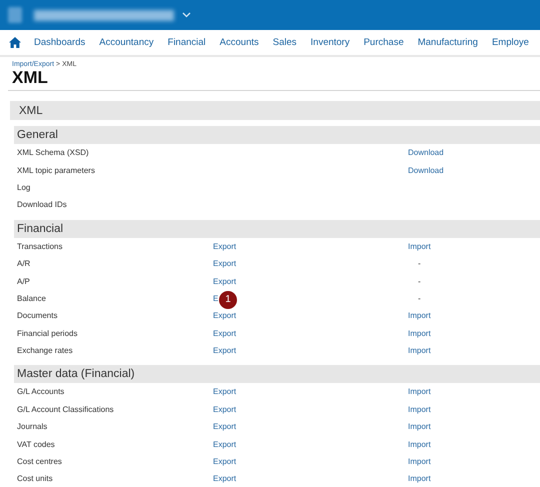 The width and height of the screenshot is (540, 487). I want to click on nav-menu-item: Accountancy, so click(126, 42).